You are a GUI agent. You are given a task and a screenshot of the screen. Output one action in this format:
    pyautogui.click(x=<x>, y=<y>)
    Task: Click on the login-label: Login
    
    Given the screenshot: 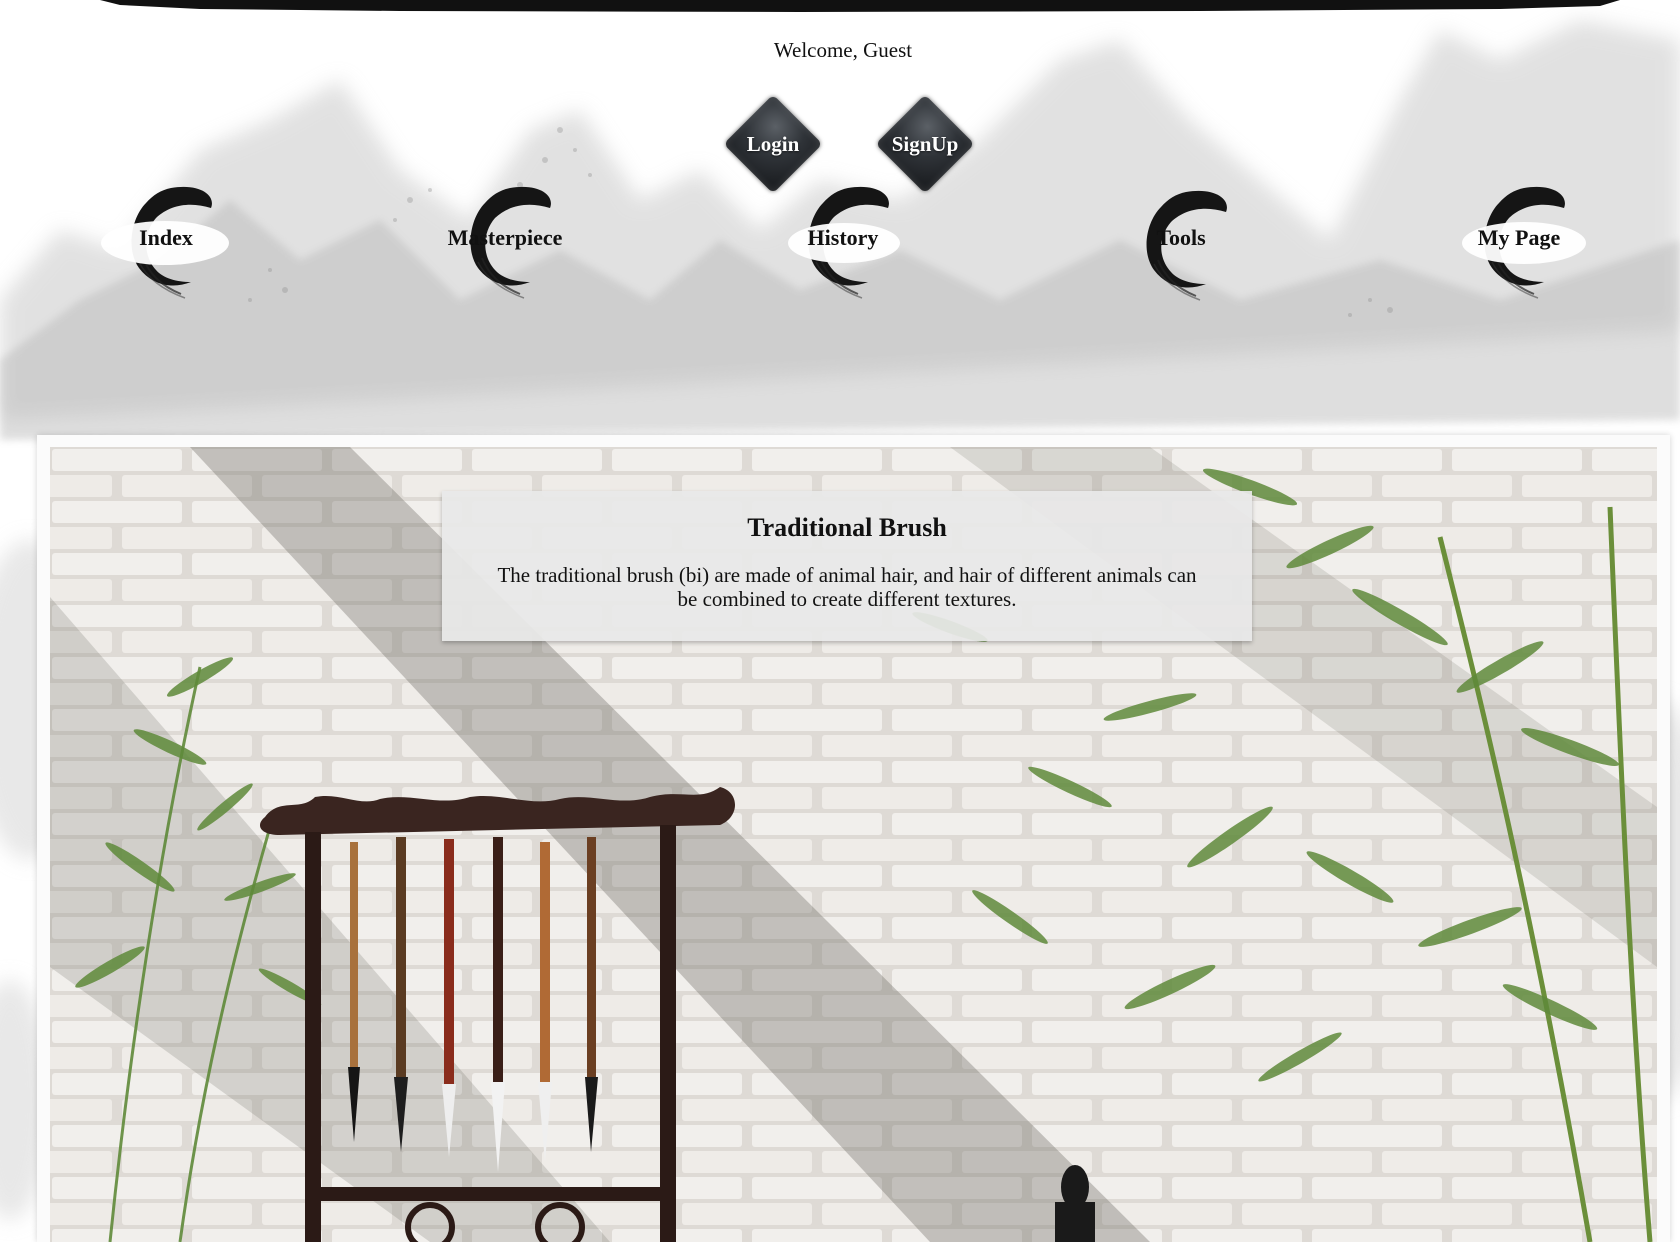 What is the action you would take?
    pyautogui.click(x=773, y=143)
    